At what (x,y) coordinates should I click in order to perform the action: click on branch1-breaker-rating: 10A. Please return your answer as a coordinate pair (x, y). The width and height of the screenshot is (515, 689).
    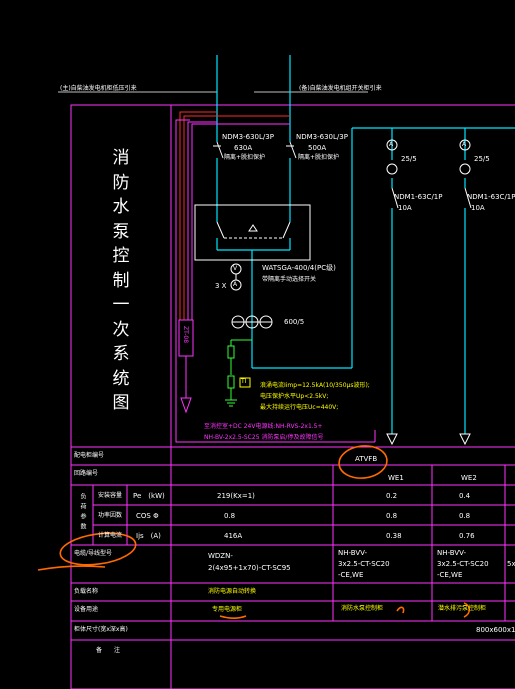
    Looking at the image, I should click on (405, 208).